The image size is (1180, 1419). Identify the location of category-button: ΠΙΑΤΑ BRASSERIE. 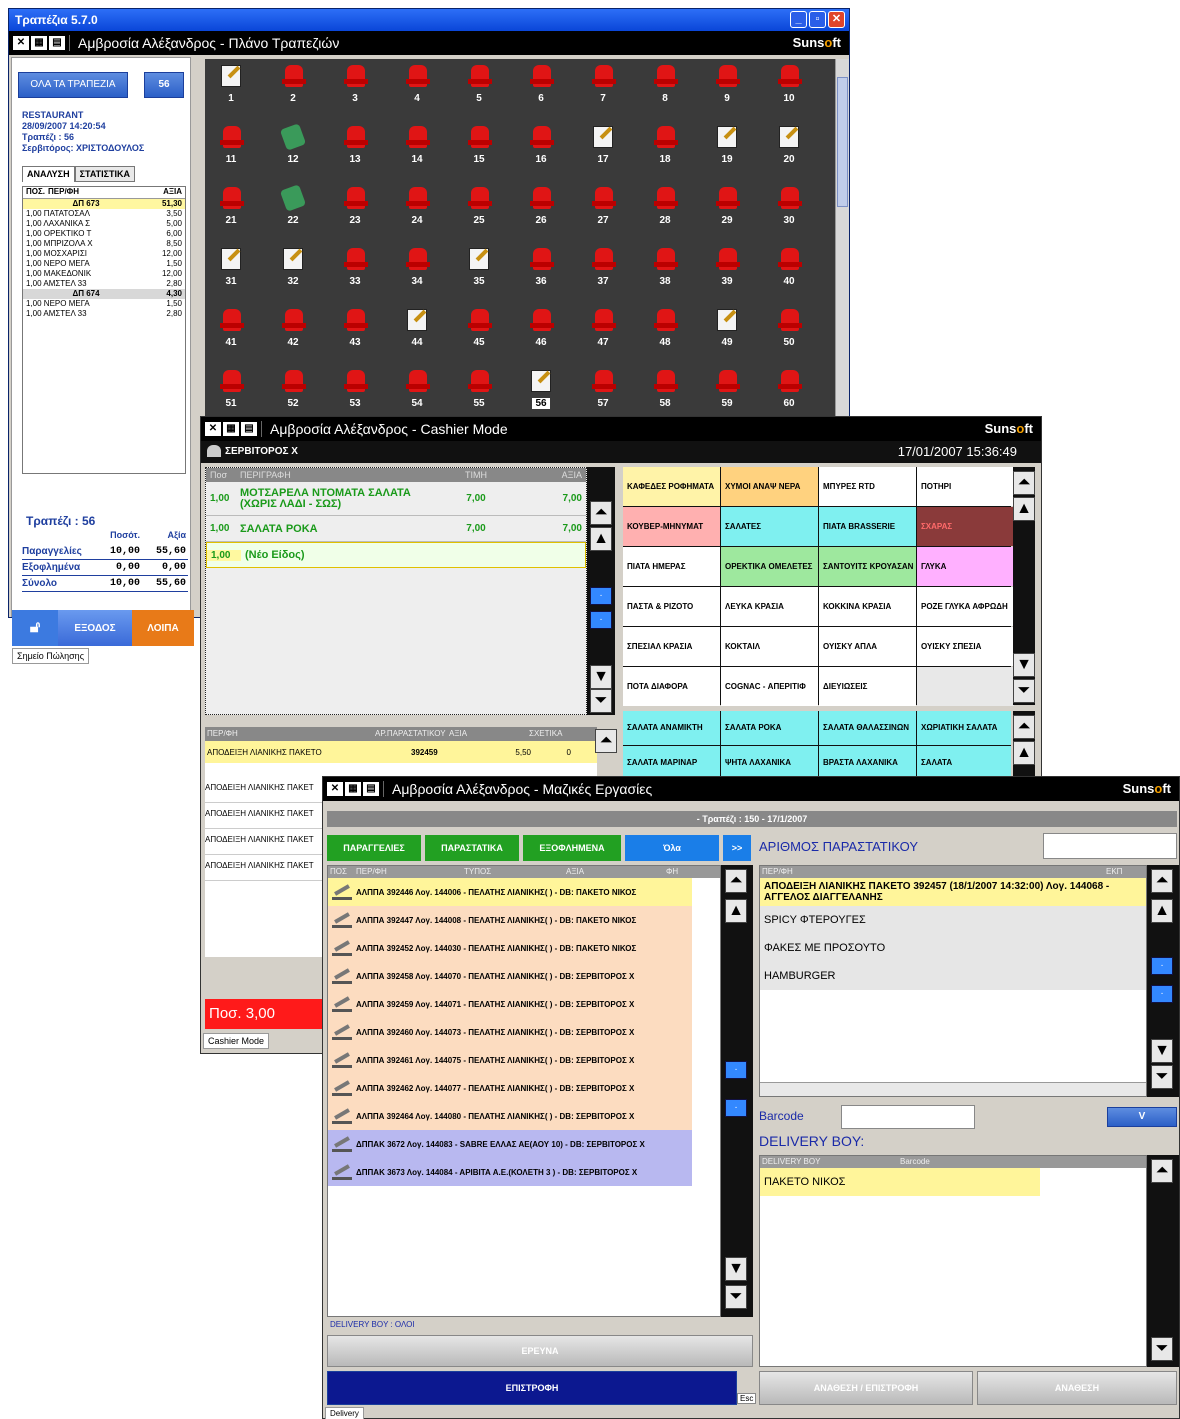
(867, 526).